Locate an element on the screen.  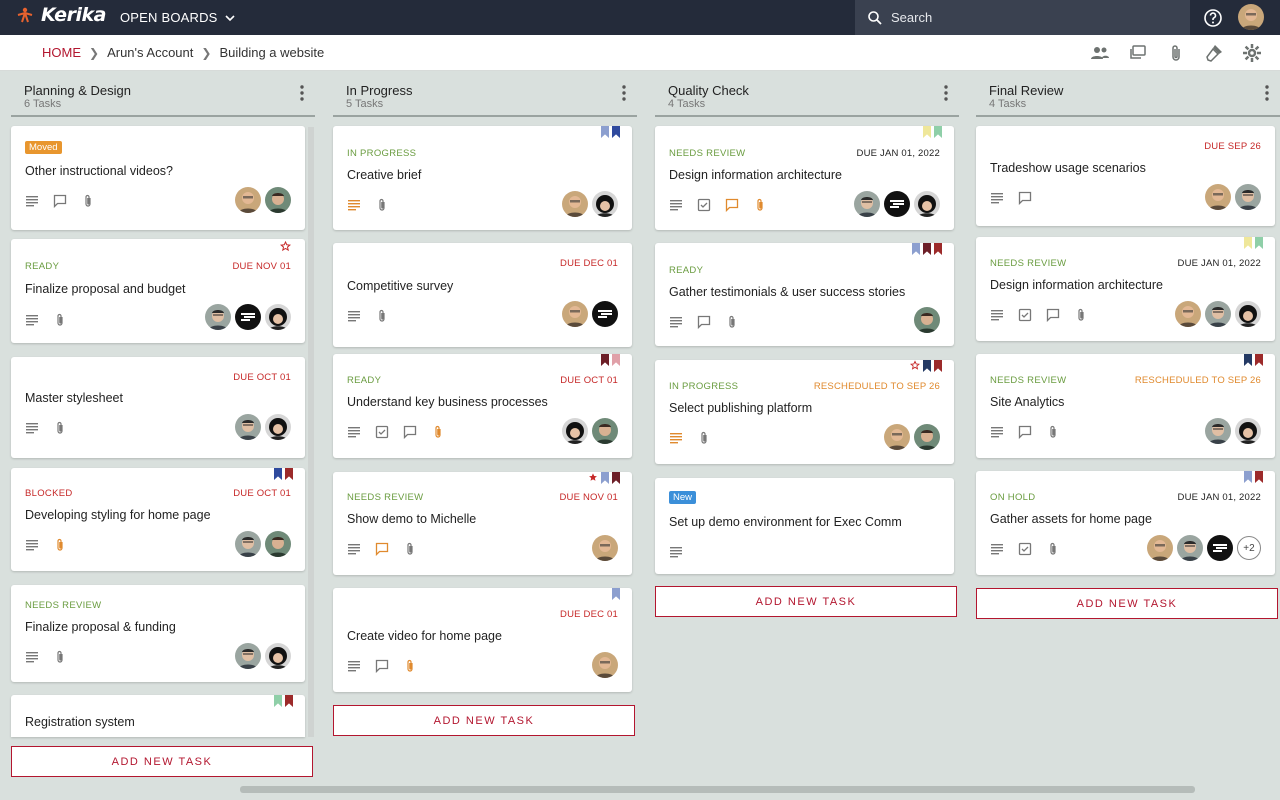
comment-icon is located at coordinates (410, 432).